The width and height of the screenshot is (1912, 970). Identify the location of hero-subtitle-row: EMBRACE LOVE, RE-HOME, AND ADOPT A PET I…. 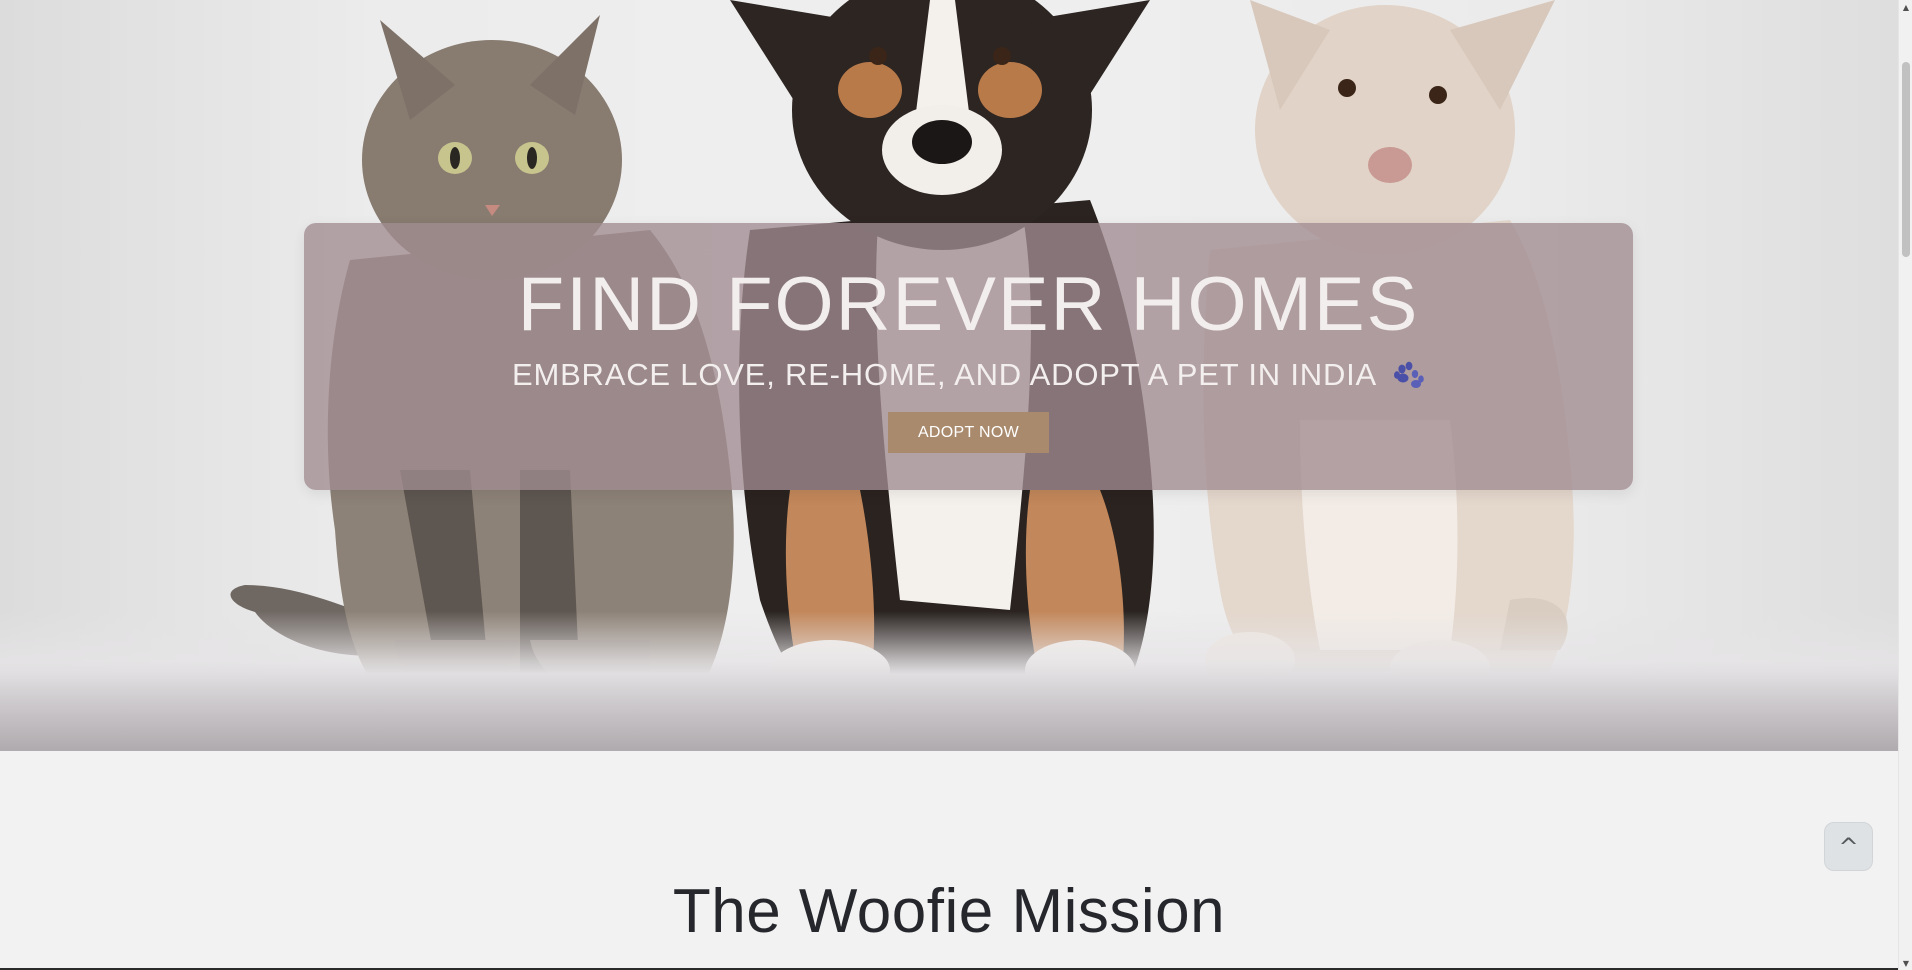
(968, 375).